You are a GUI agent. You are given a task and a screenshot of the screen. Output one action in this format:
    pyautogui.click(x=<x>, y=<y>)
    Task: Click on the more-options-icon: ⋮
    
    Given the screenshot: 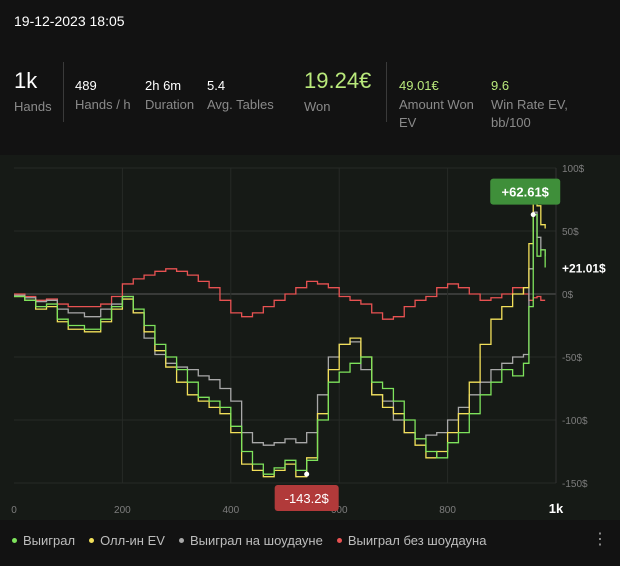 What is the action you would take?
    pyautogui.click(x=600, y=540)
    